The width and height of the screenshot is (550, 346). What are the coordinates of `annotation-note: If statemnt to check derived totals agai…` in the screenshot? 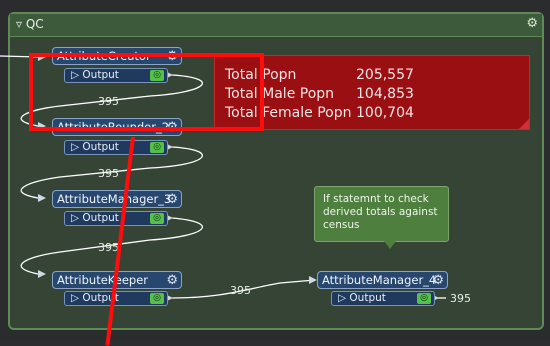 It's located at (381, 214).